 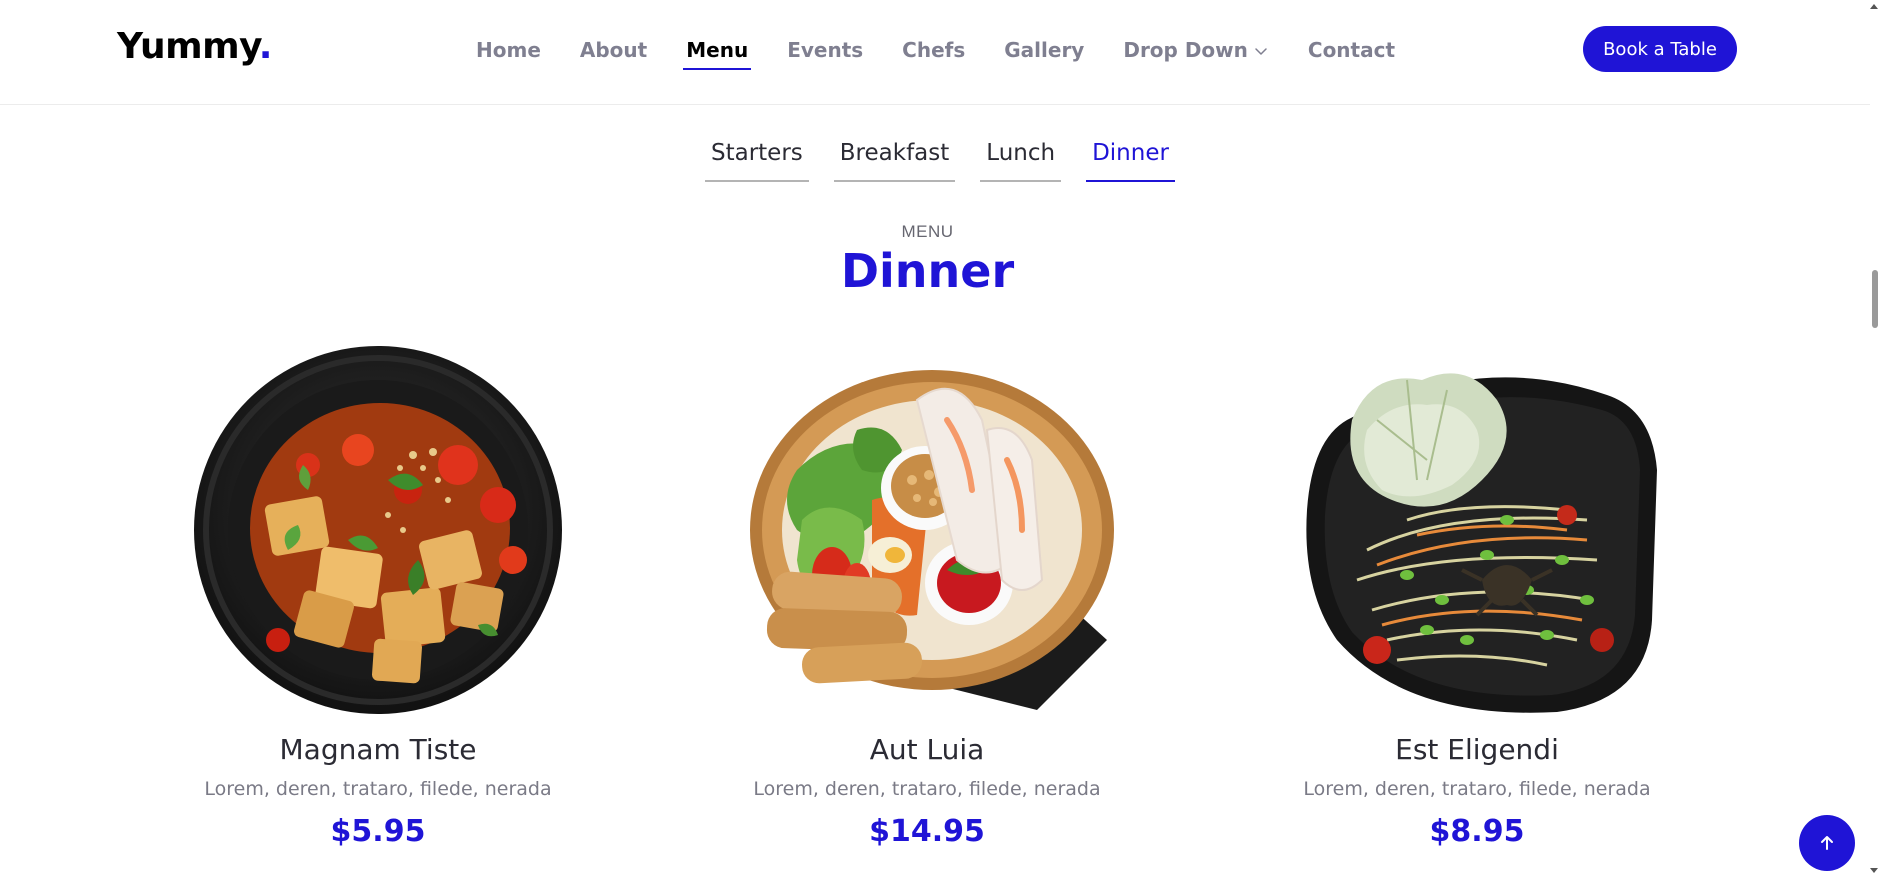 I want to click on tab-starters: Starters, so click(x=757, y=161).